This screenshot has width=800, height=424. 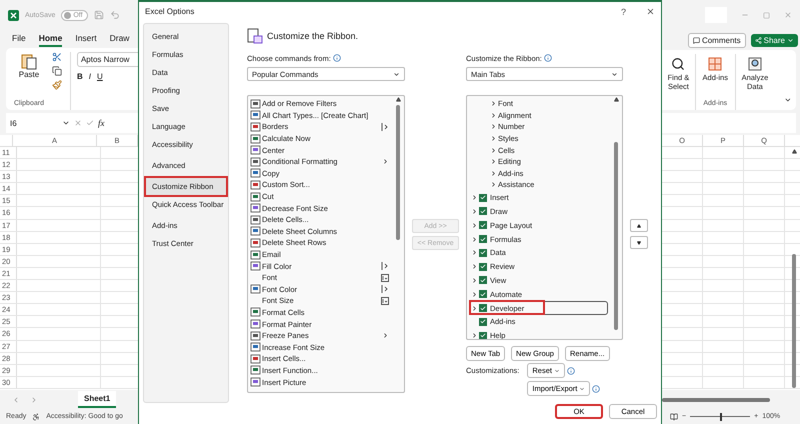 I want to click on page-view-icon, so click(x=674, y=416).